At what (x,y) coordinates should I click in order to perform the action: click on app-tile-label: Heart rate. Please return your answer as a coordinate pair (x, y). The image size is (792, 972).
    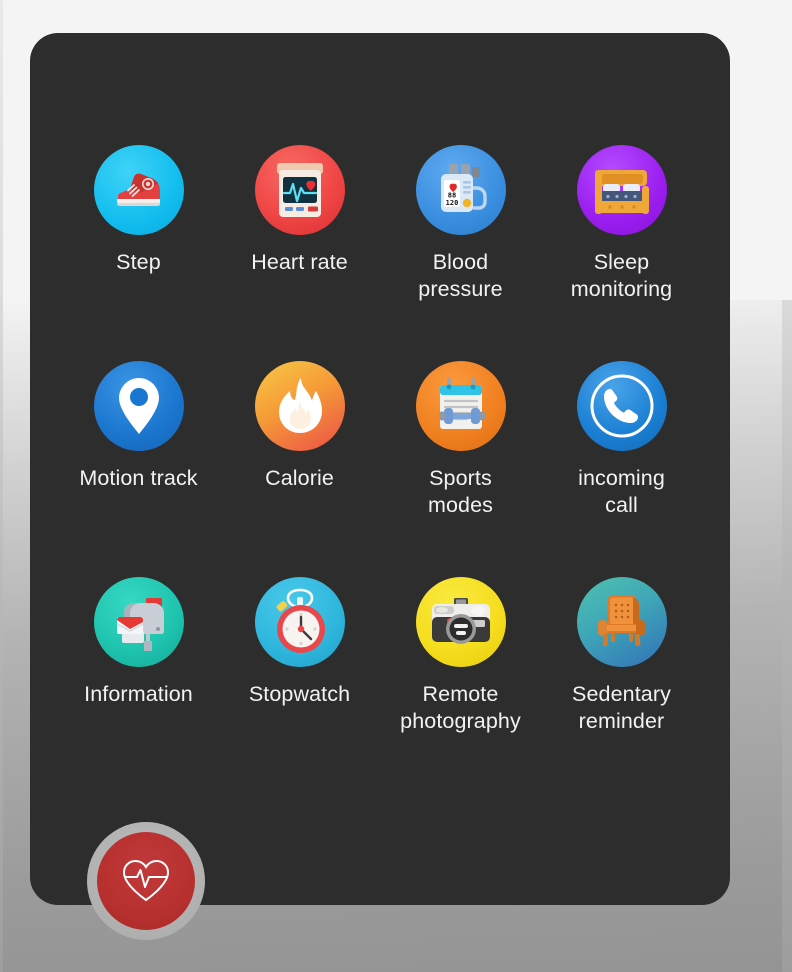
    Looking at the image, I should click on (299, 262).